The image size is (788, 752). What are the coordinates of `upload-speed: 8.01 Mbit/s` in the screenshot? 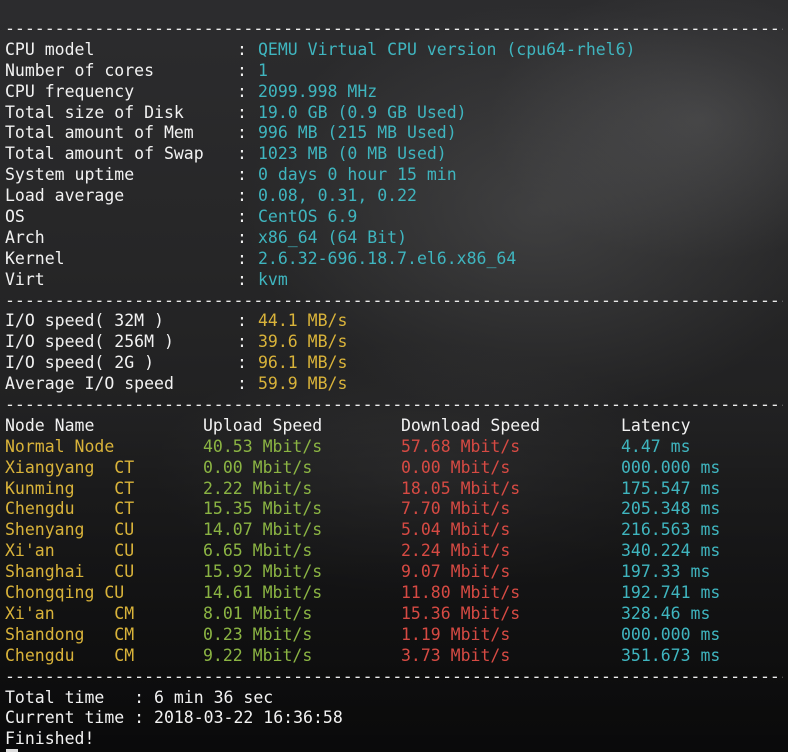 It's located at (258, 613).